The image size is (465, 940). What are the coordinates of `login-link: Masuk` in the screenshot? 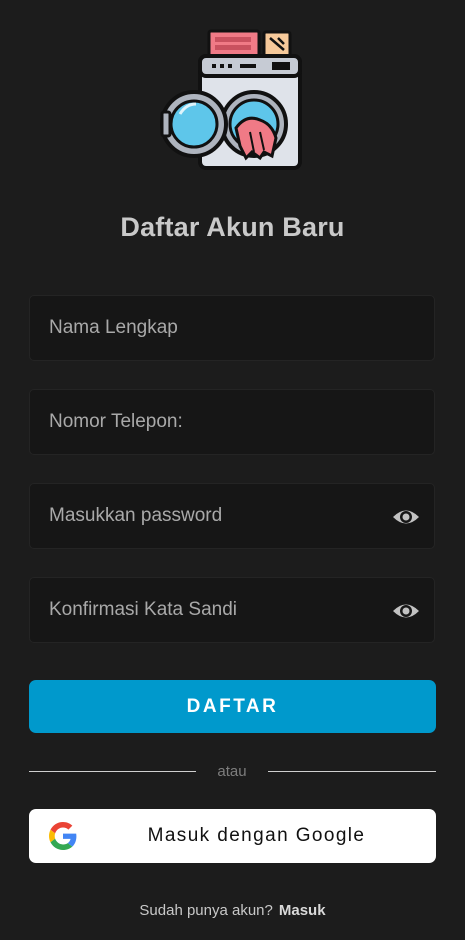 It's located at (302, 910).